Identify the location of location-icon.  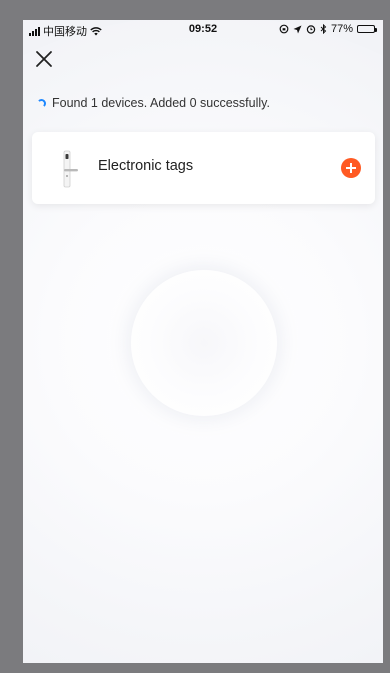
(297, 29).